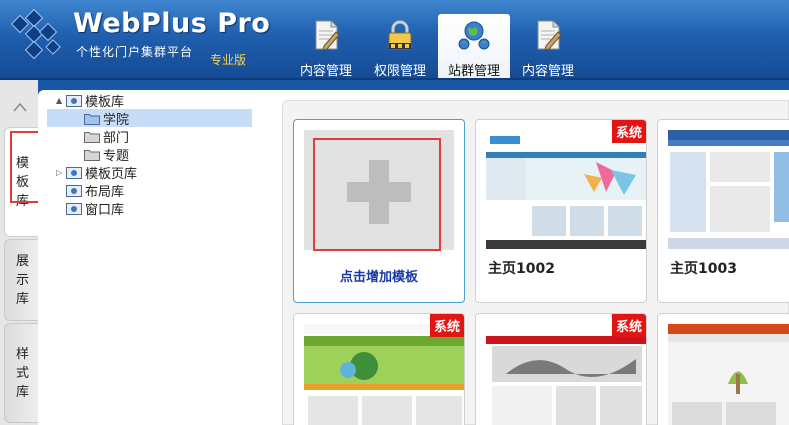 The height and width of the screenshot is (425, 789). What do you see at coordinates (149, 118) in the screenshot?
I see `tree-selection-highlight` at bounding box center [149, 118].